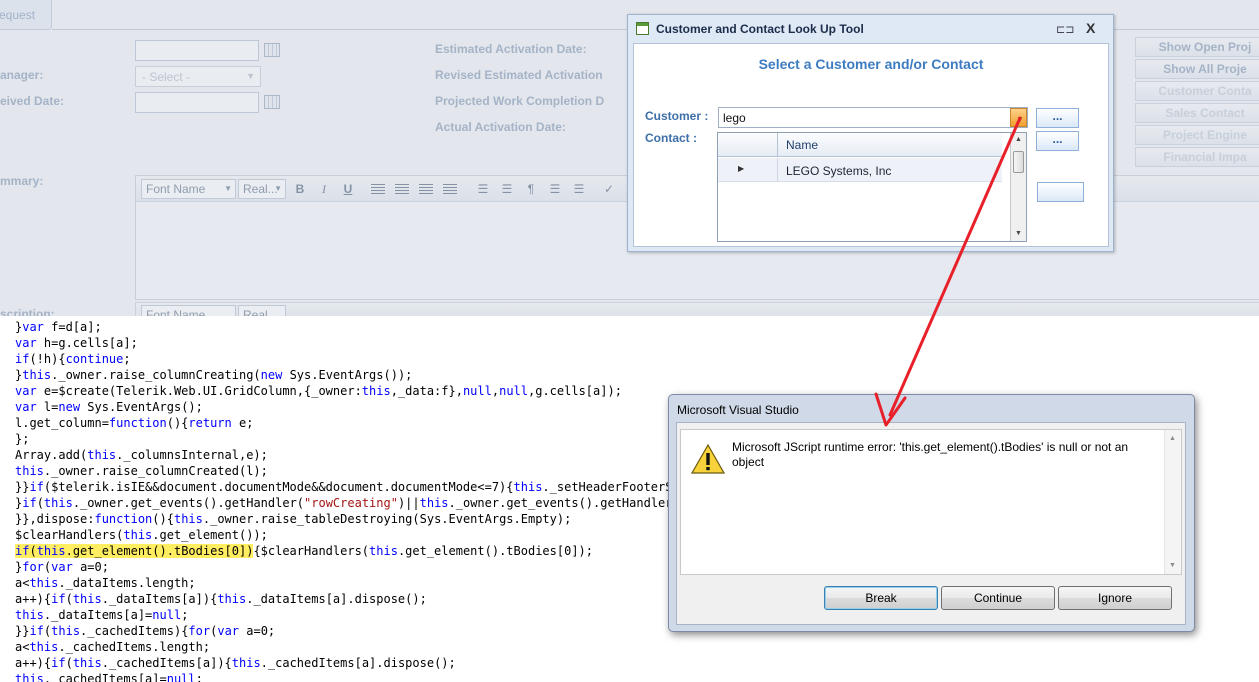  Describe the element at coordinates (141, 471) in the screenshot. I see `code-line: this._owner.raise_columnCreated(l);` at that location.